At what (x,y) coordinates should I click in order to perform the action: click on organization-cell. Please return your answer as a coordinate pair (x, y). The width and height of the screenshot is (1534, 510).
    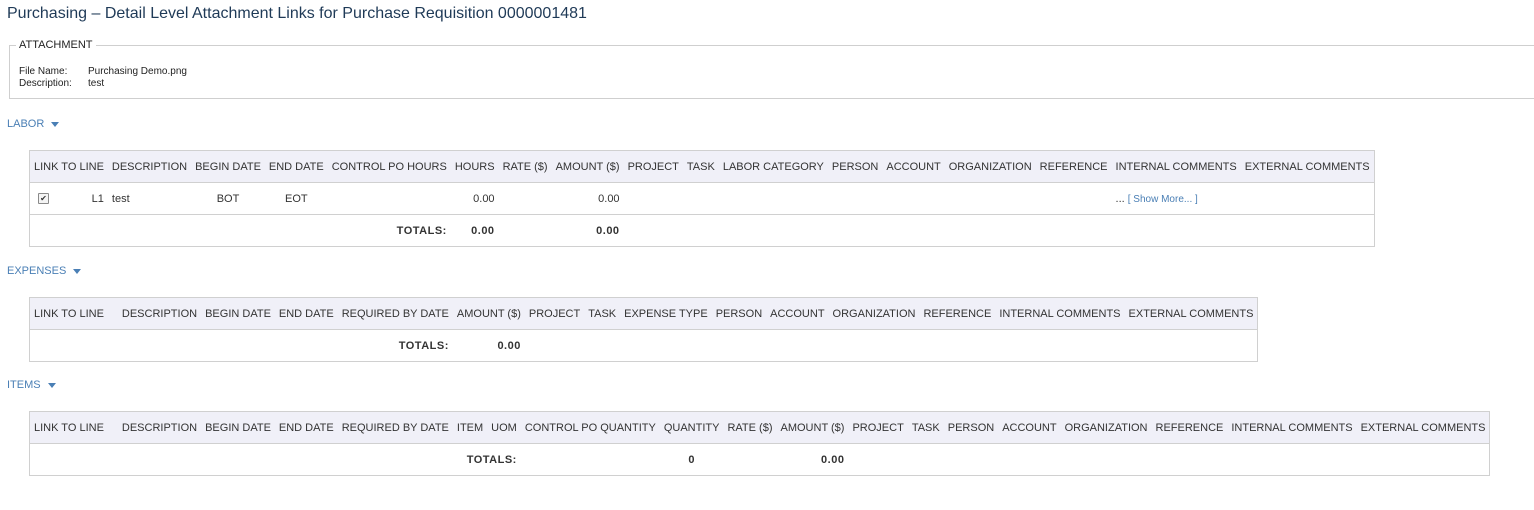
    Looking at the image, I should click on (990, 198).